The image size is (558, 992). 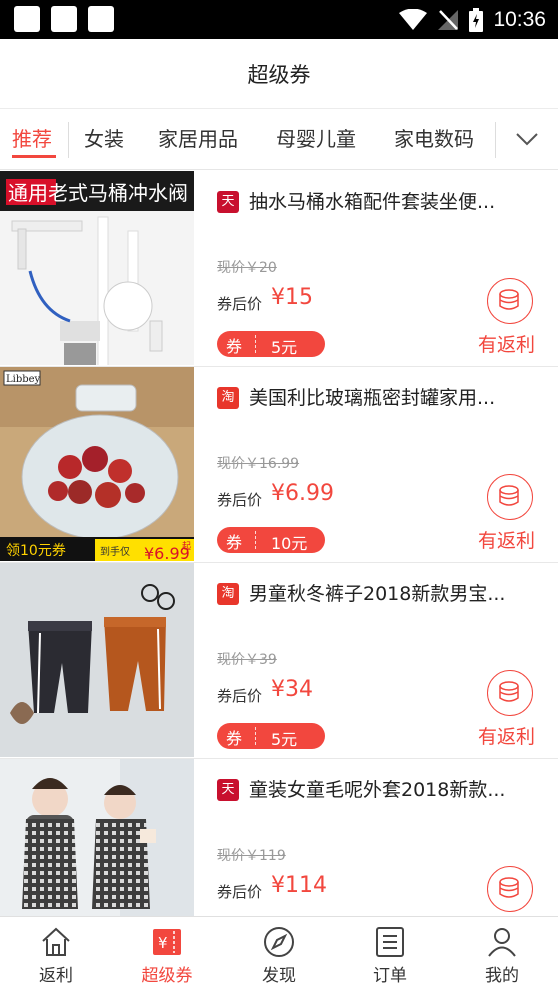 I want to click on nav-discover: 发现, so click(x=279, y=954).